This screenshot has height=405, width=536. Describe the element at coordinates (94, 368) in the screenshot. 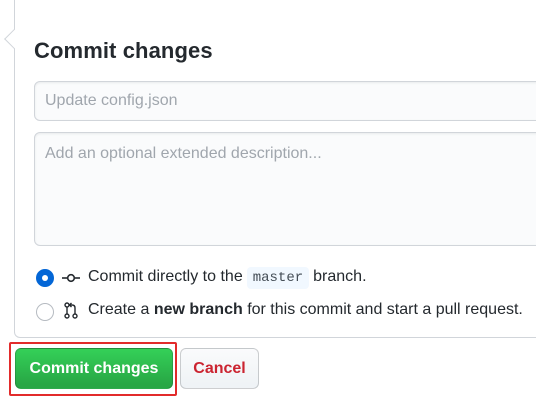

I see `commit-changes-button: Commit changes` at that location.